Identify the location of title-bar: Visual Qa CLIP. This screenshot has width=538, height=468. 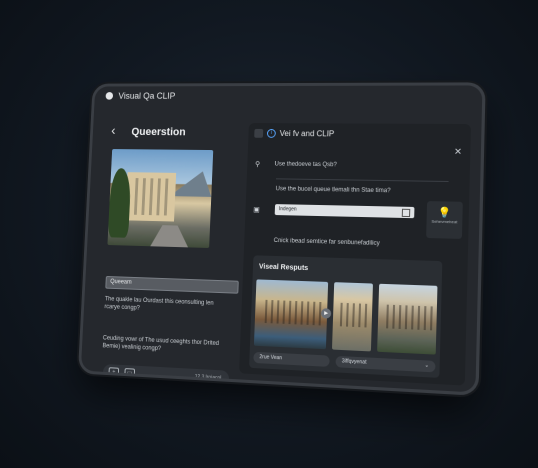
(288, 95).